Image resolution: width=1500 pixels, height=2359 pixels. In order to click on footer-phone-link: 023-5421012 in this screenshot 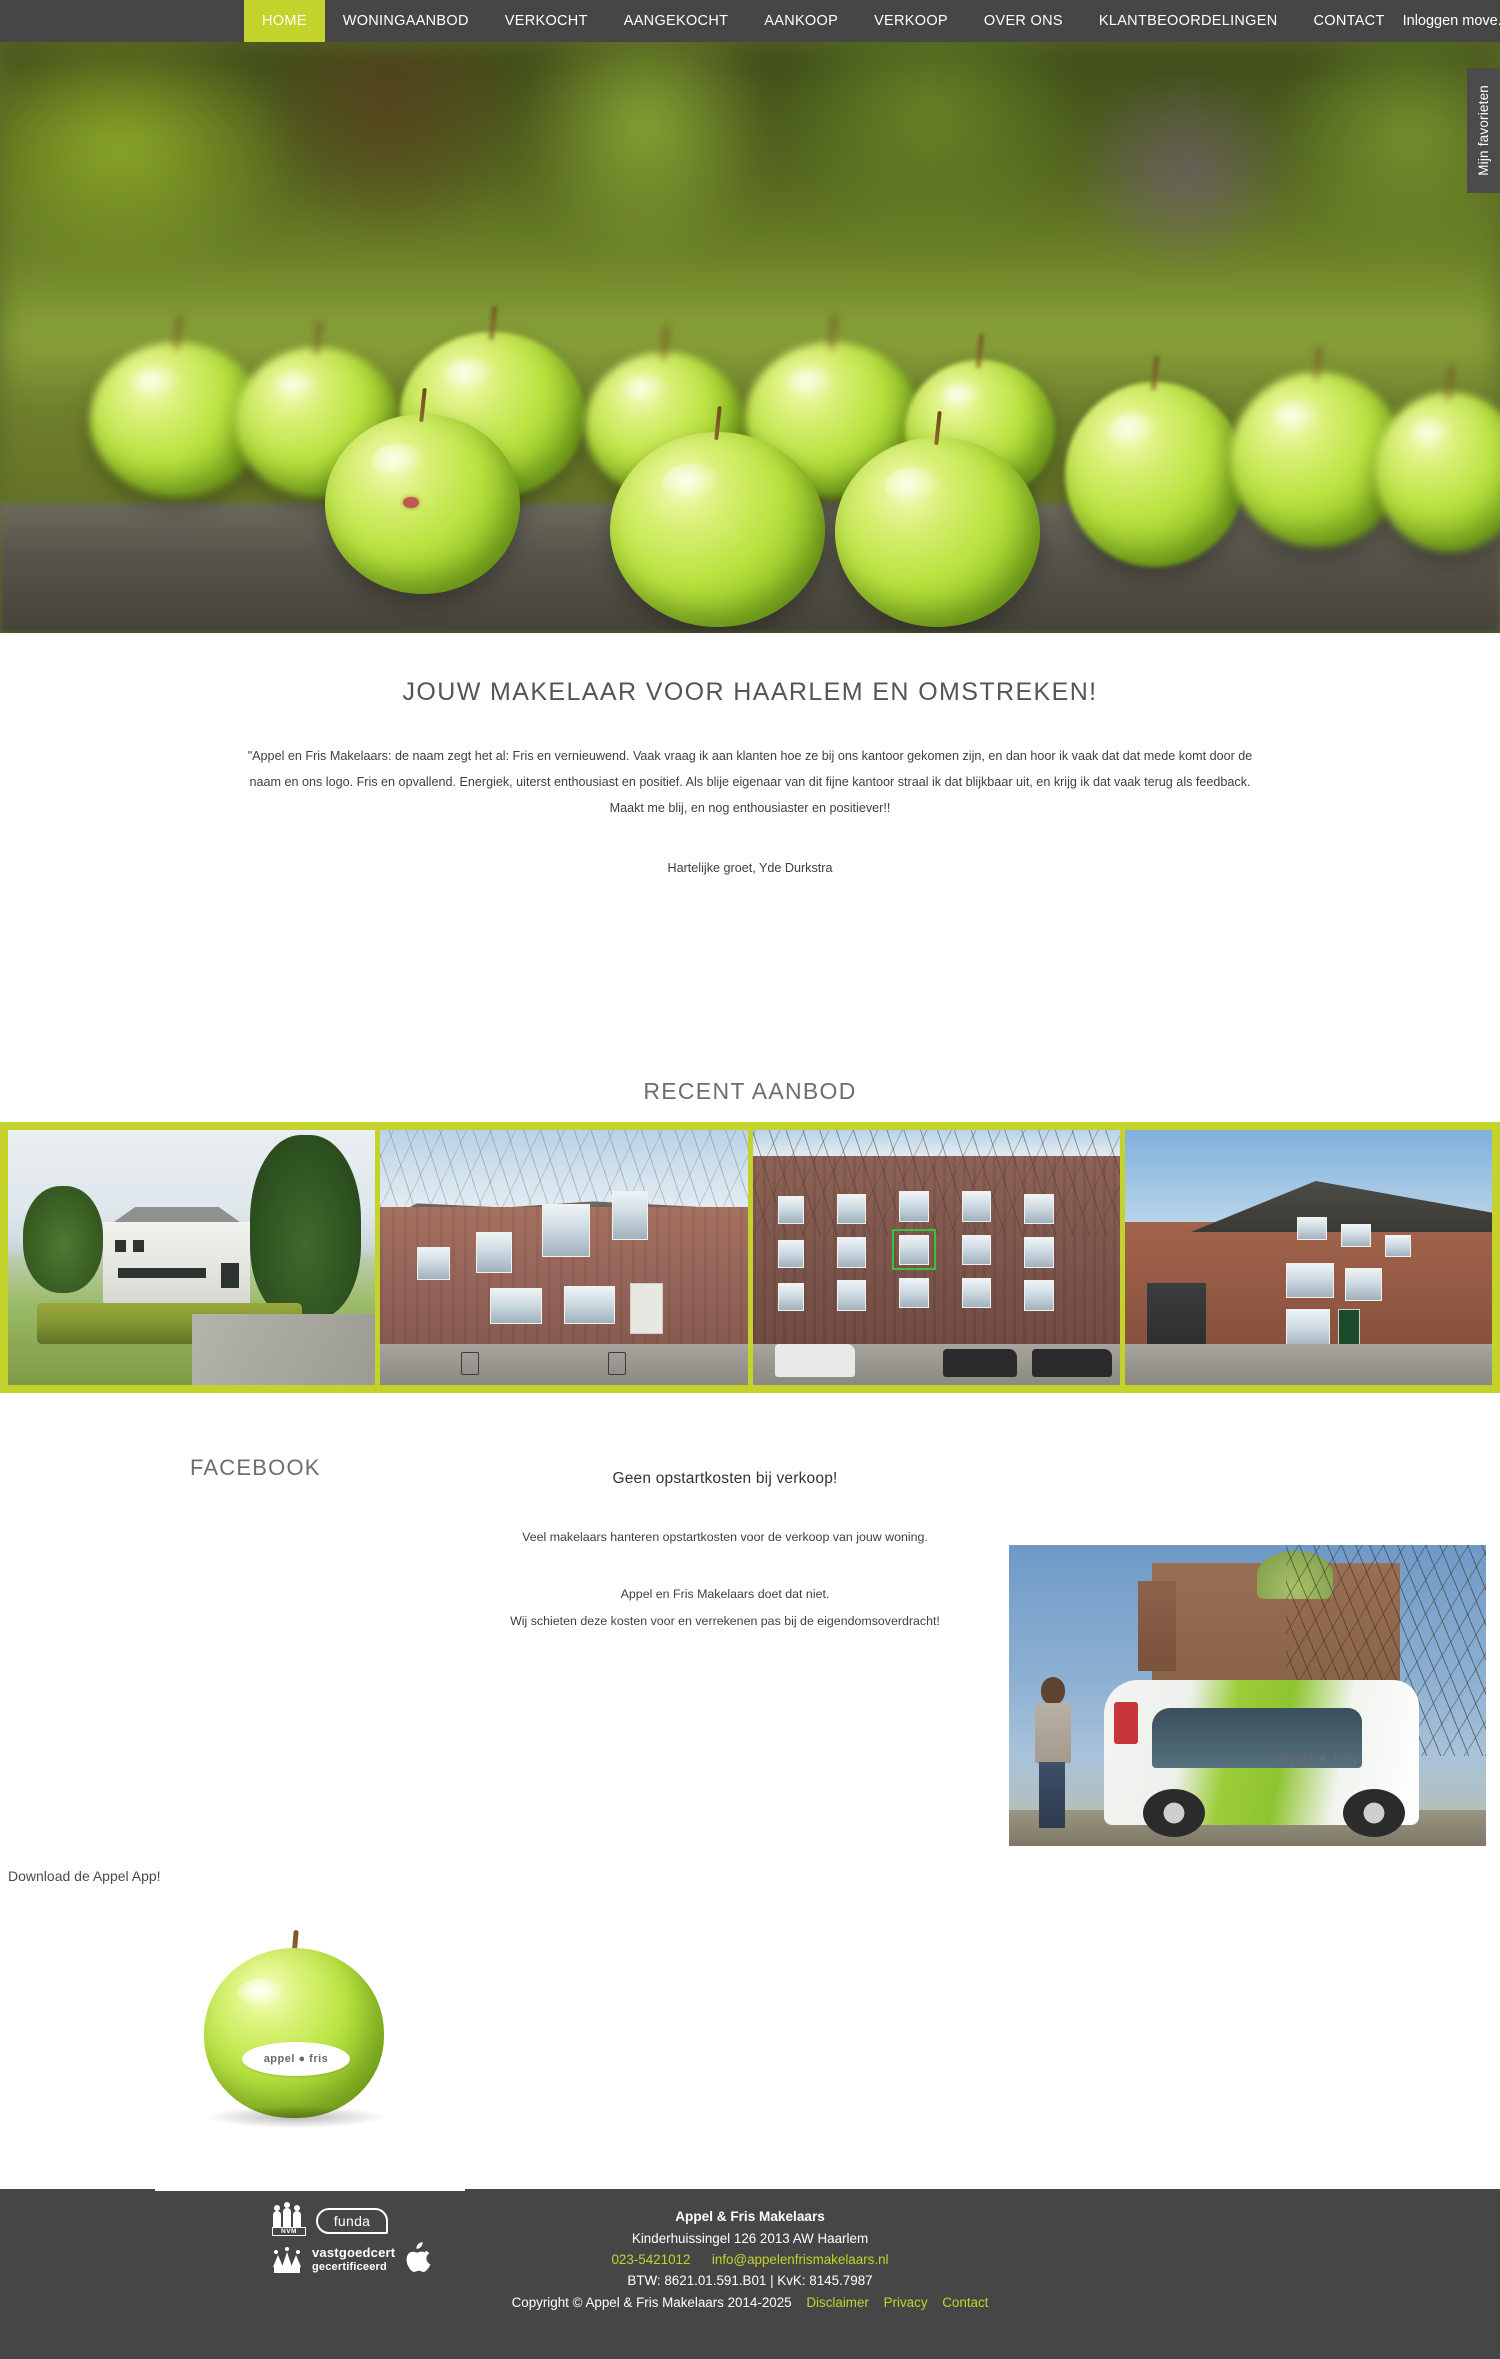, I will do `click(650, 2259)`.